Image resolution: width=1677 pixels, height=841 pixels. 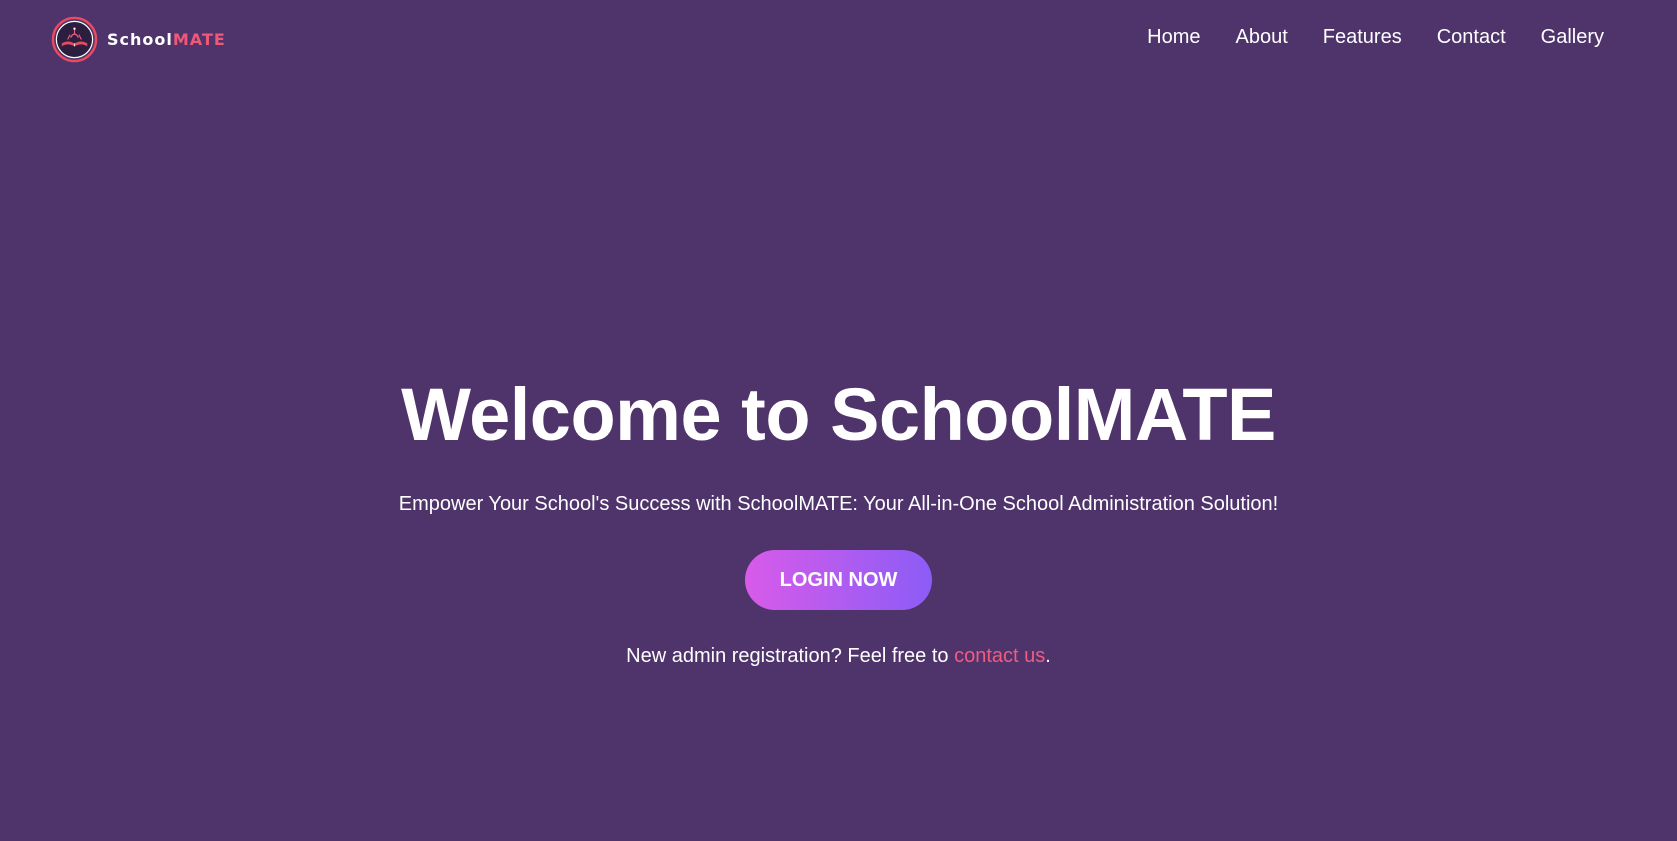 What do you see at coordinates (1572, 37) in the screenshot?
I see `nav-item-gallery: Gallery` at bounding box center [1572, 37].